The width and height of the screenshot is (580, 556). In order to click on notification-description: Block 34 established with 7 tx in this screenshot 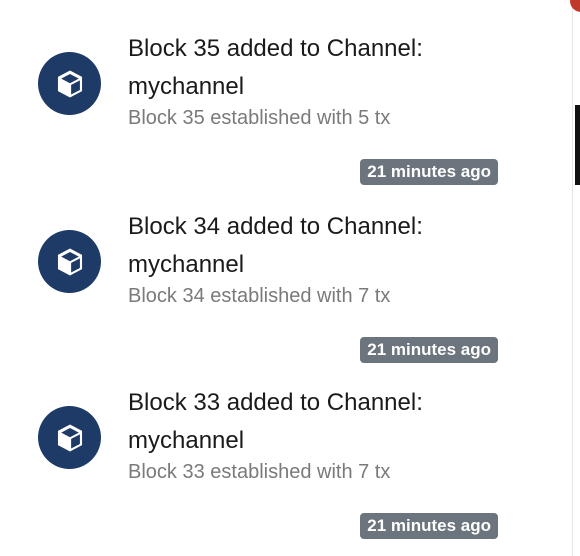, I will do `click(259, 296)`.